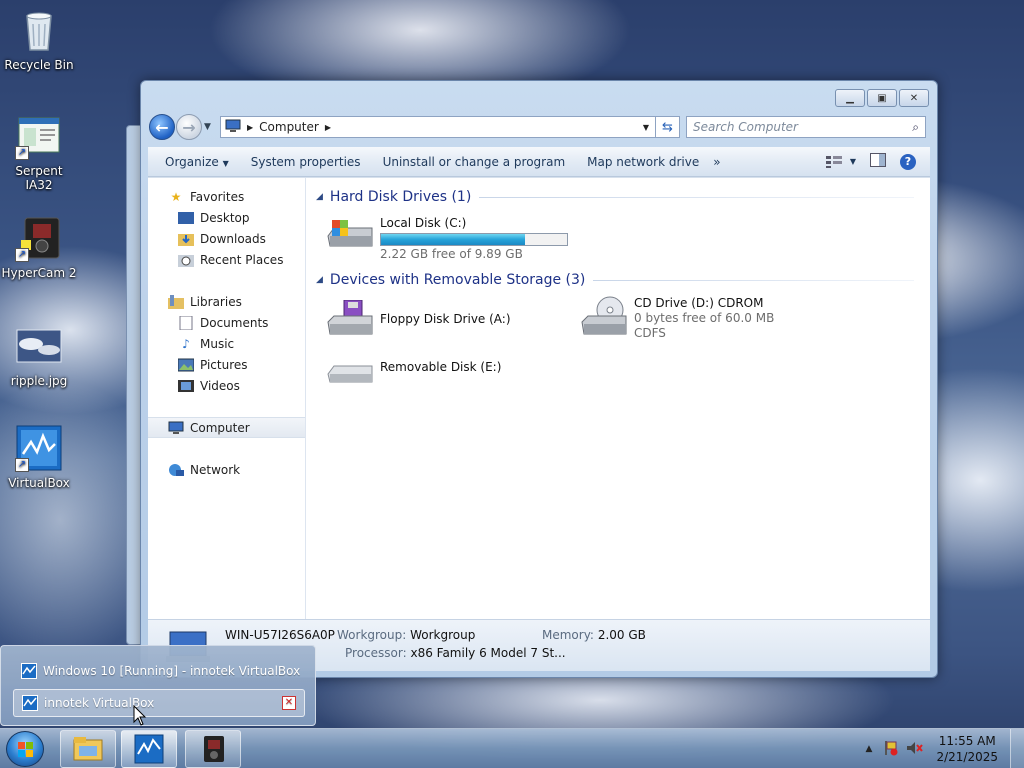 Image resolution: width=1024 pixels, height=768 pixels. What do you see at coordinates (39, 247) in the screenshot?
I see `desktop-icon-hypercam: ↗ HyperCam 2` at bounding box center [39, 247].